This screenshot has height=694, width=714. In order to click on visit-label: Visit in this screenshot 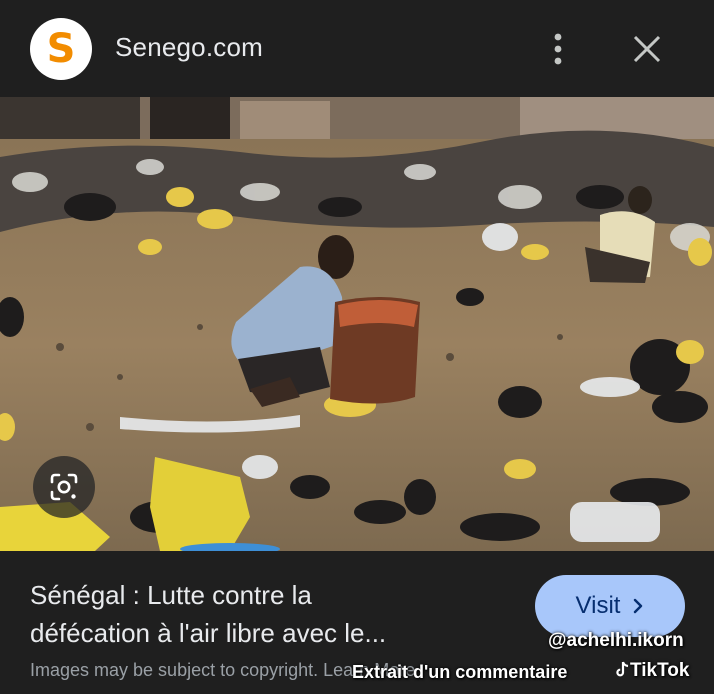, I will do `click(598, 605)`.